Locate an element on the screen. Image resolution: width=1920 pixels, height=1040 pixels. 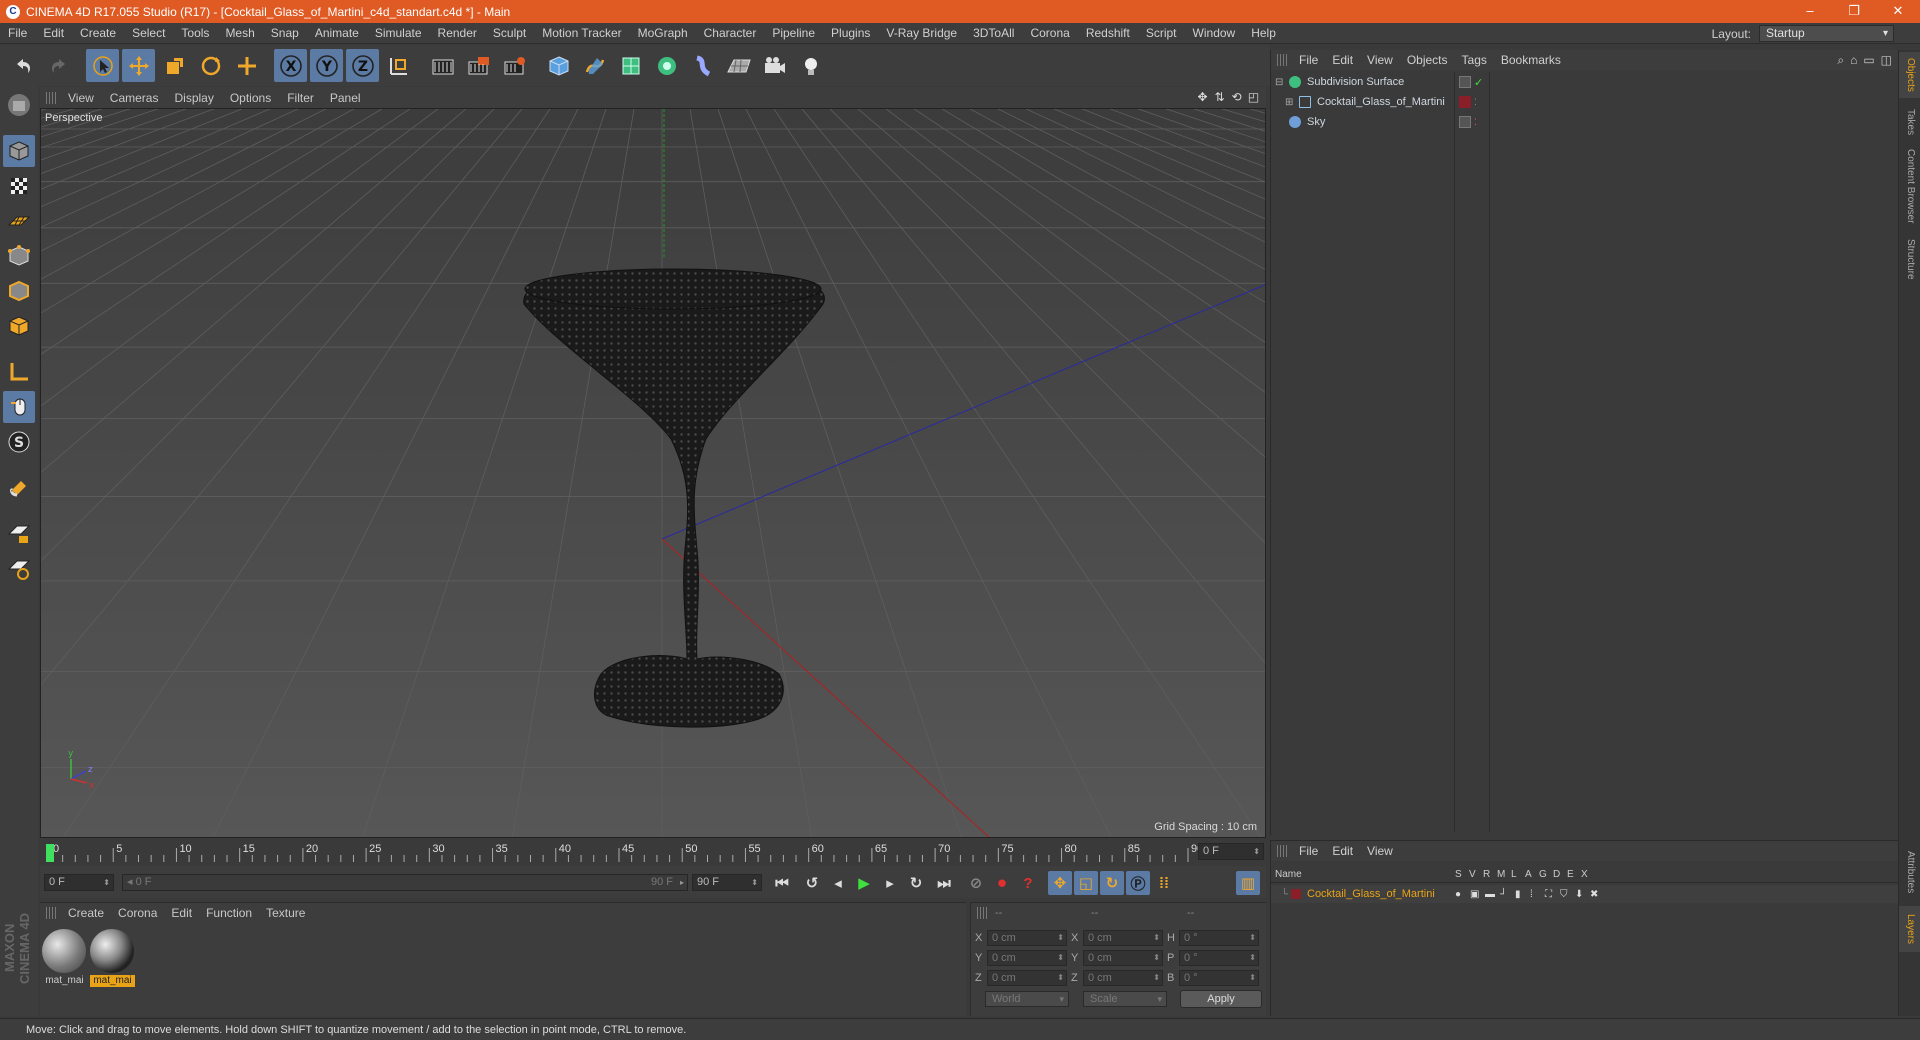
layer-column-e: E is located at coordinates (1574, 874).